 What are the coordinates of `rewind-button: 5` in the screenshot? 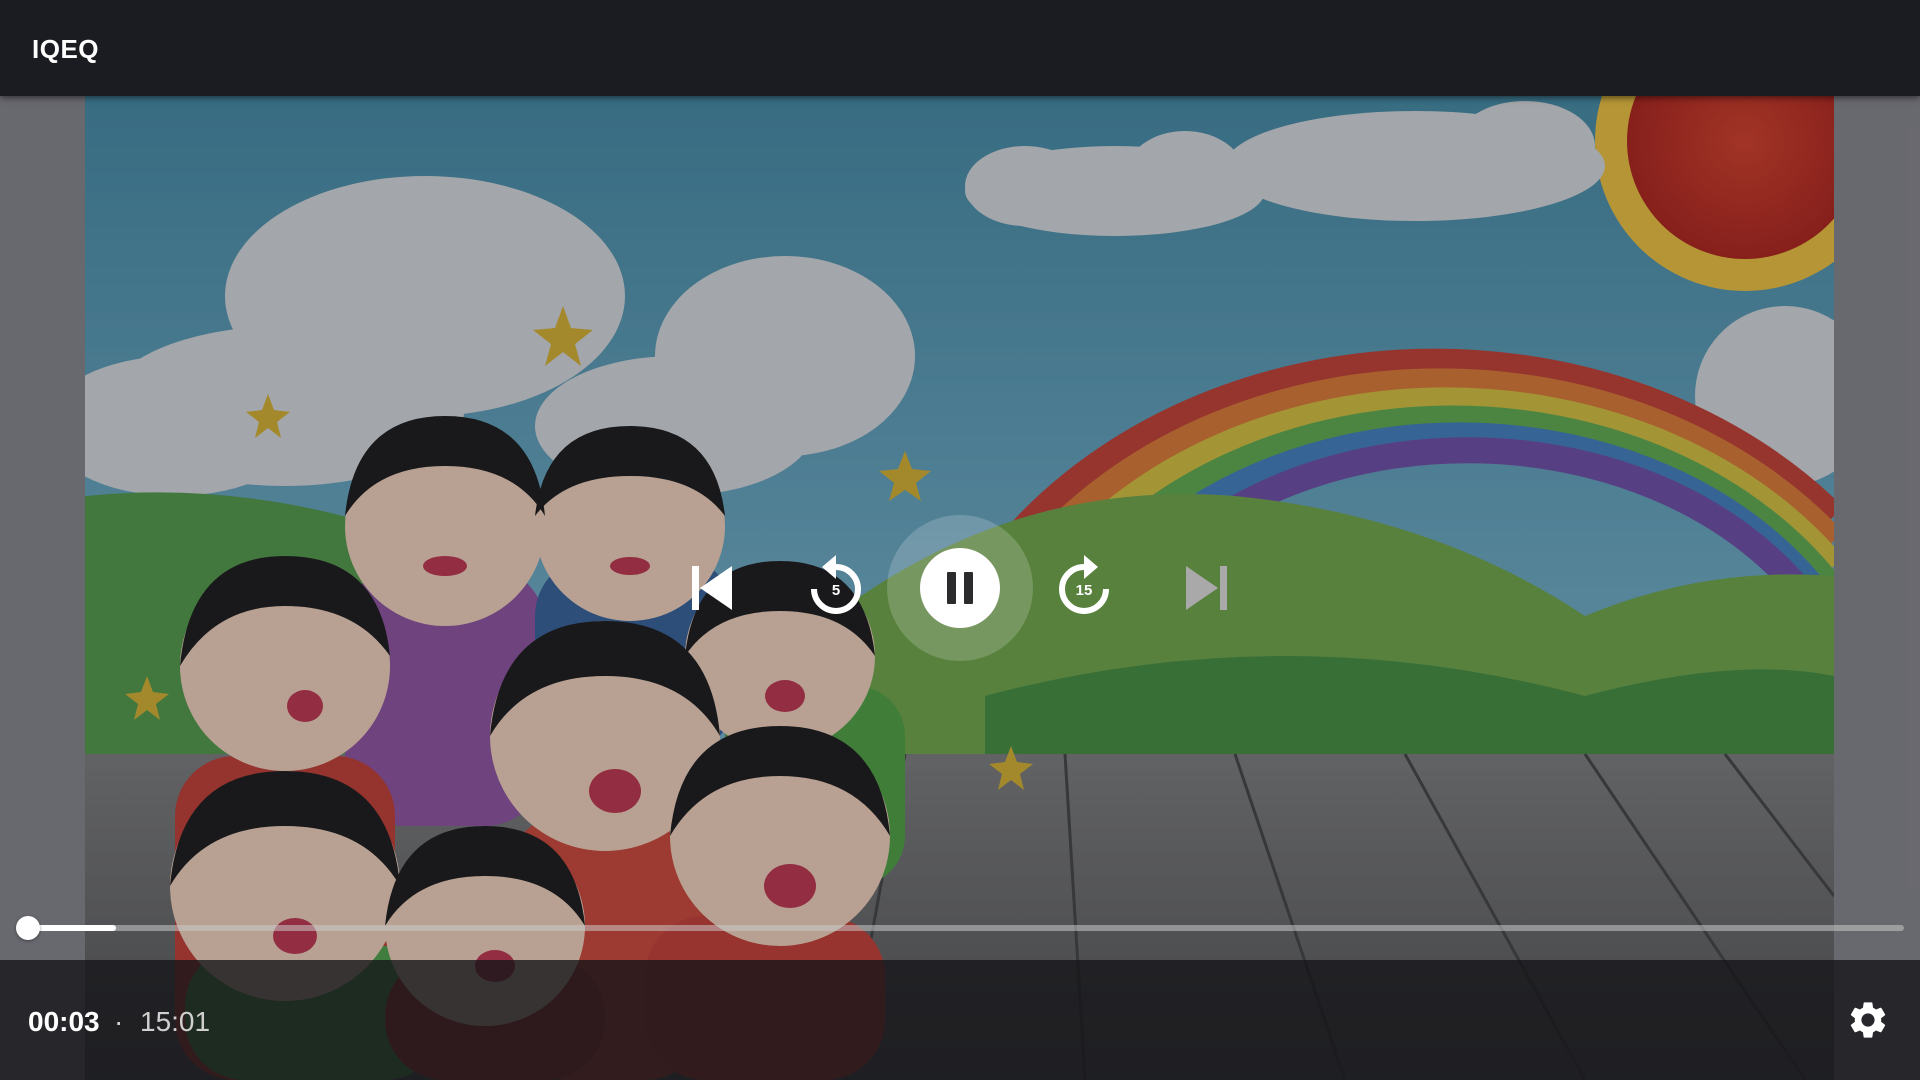 It's located at (836, 585).